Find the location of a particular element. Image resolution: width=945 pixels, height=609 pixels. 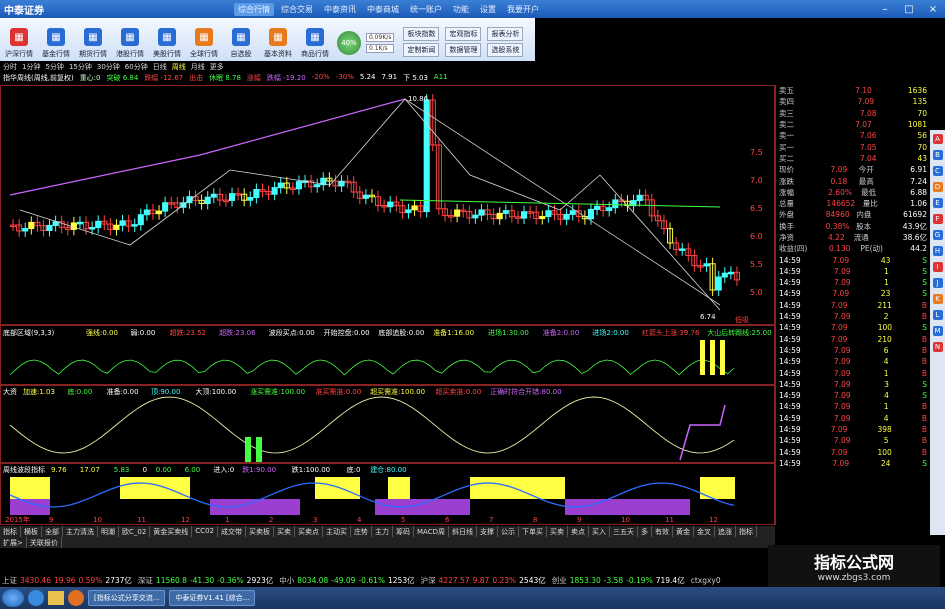

indicator-tab: 追涨 is located at coordinates (725, 531).